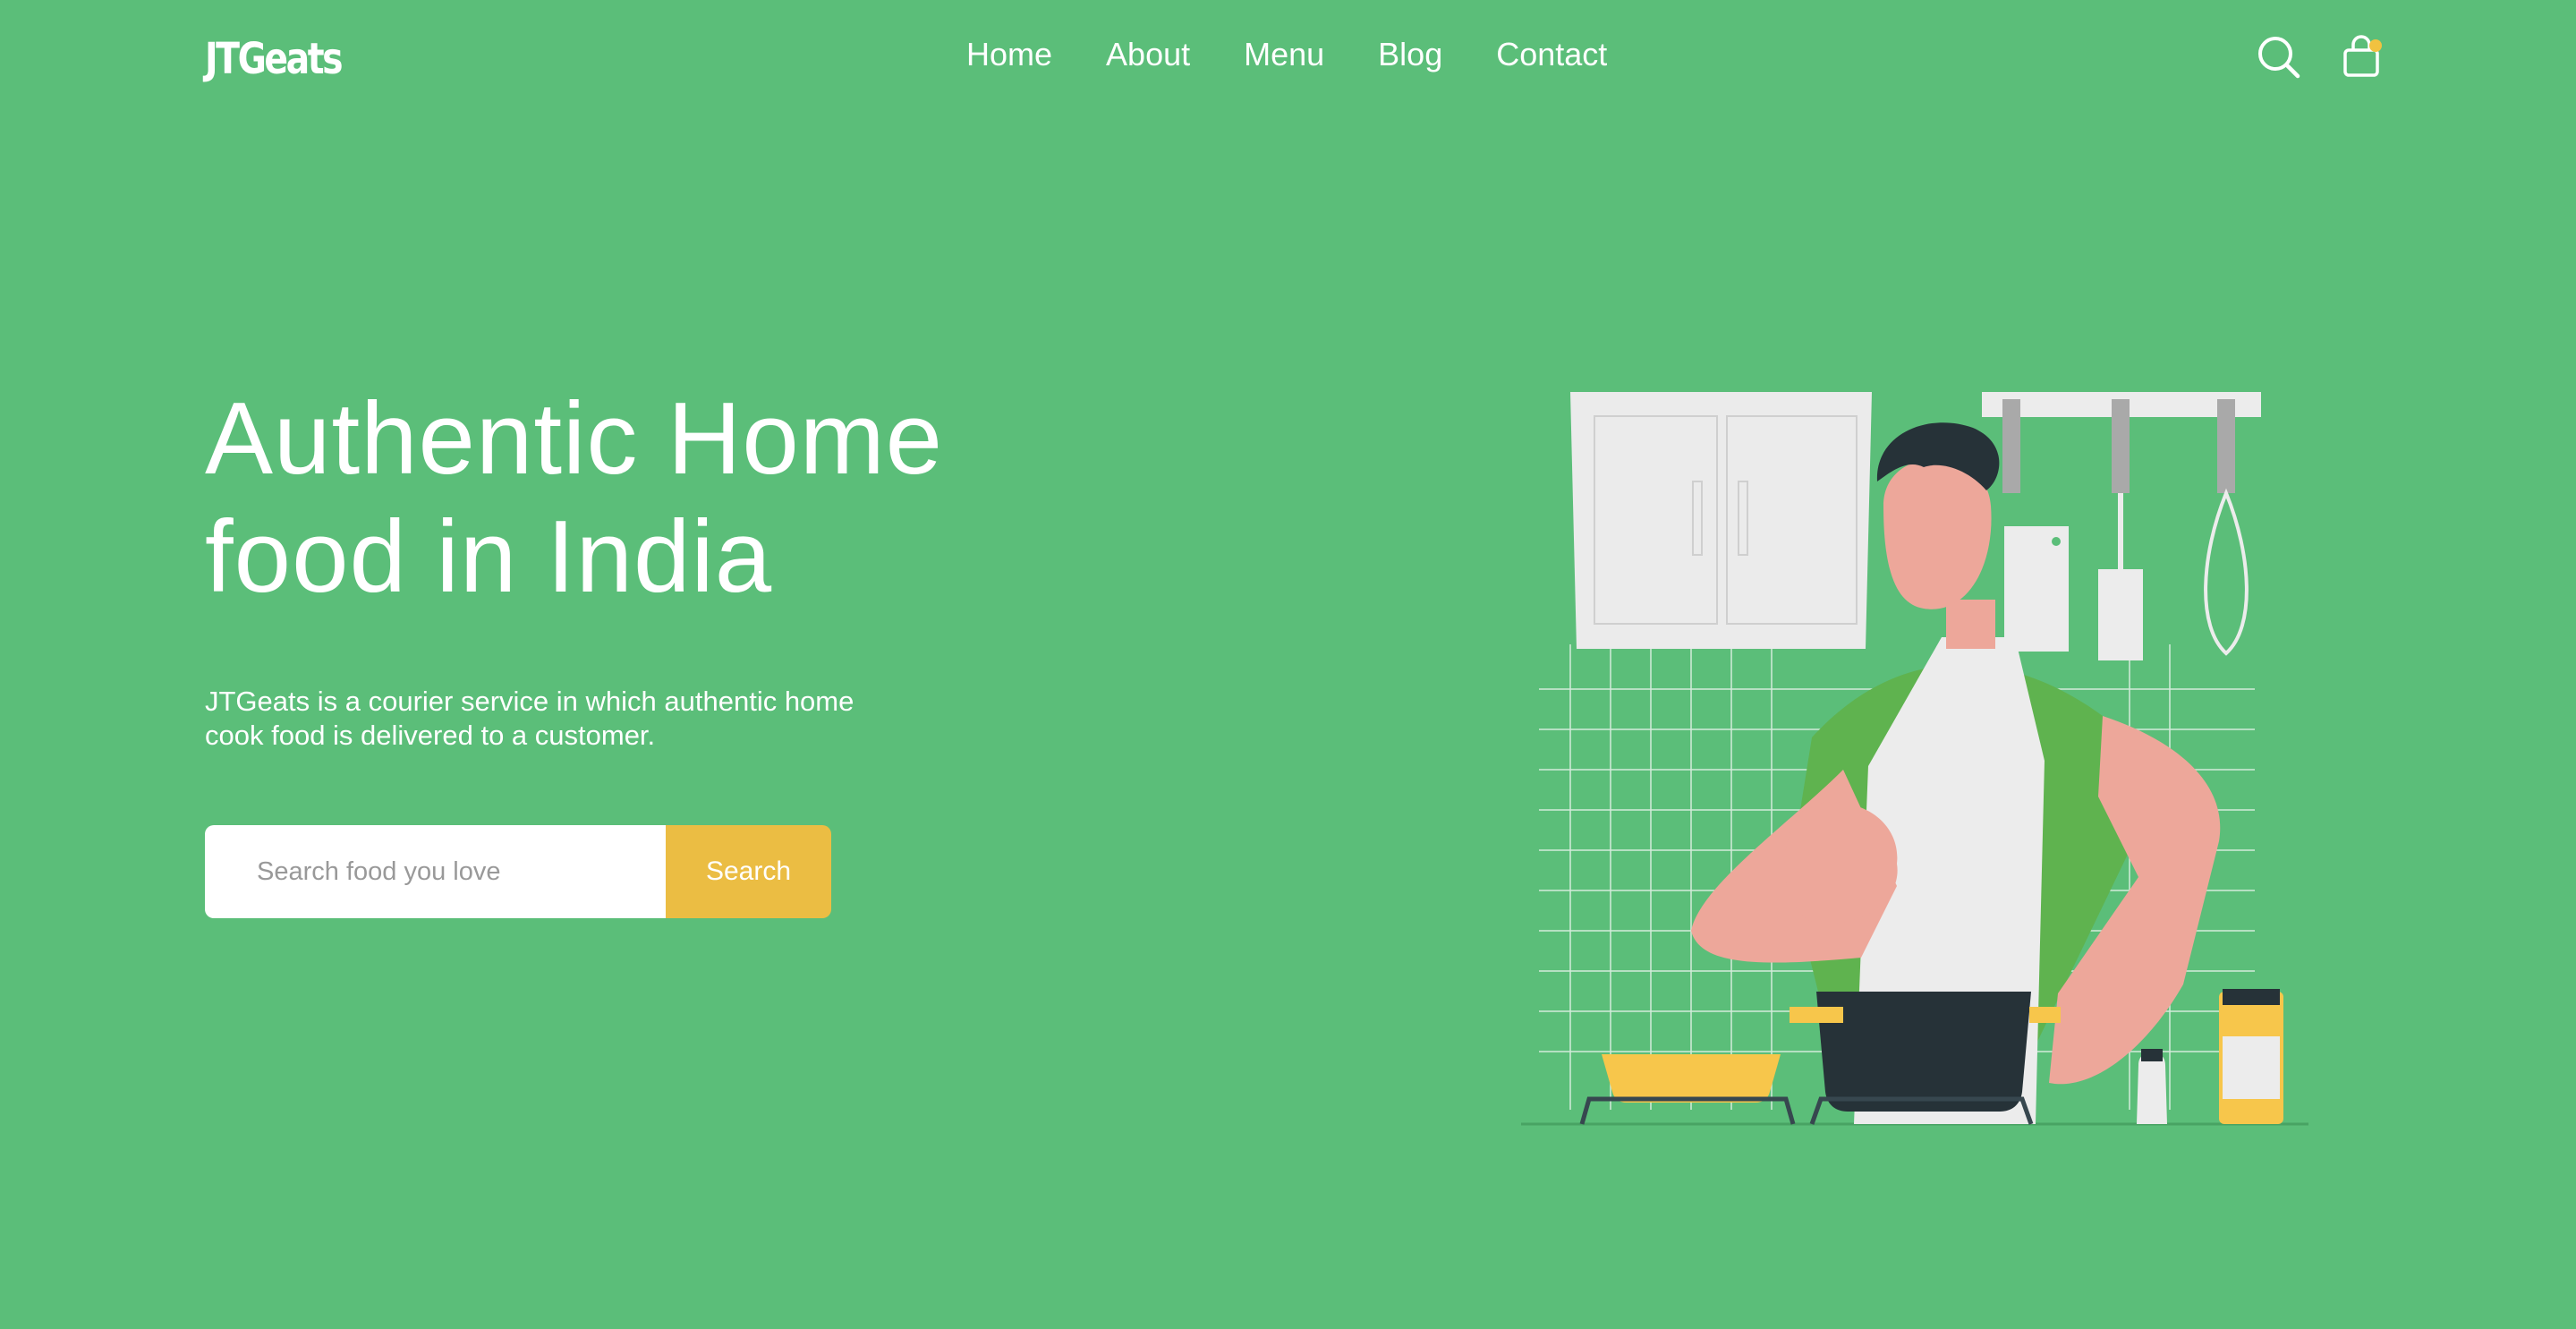  I want to click on nav-item-about: About, so click(1148, 55).